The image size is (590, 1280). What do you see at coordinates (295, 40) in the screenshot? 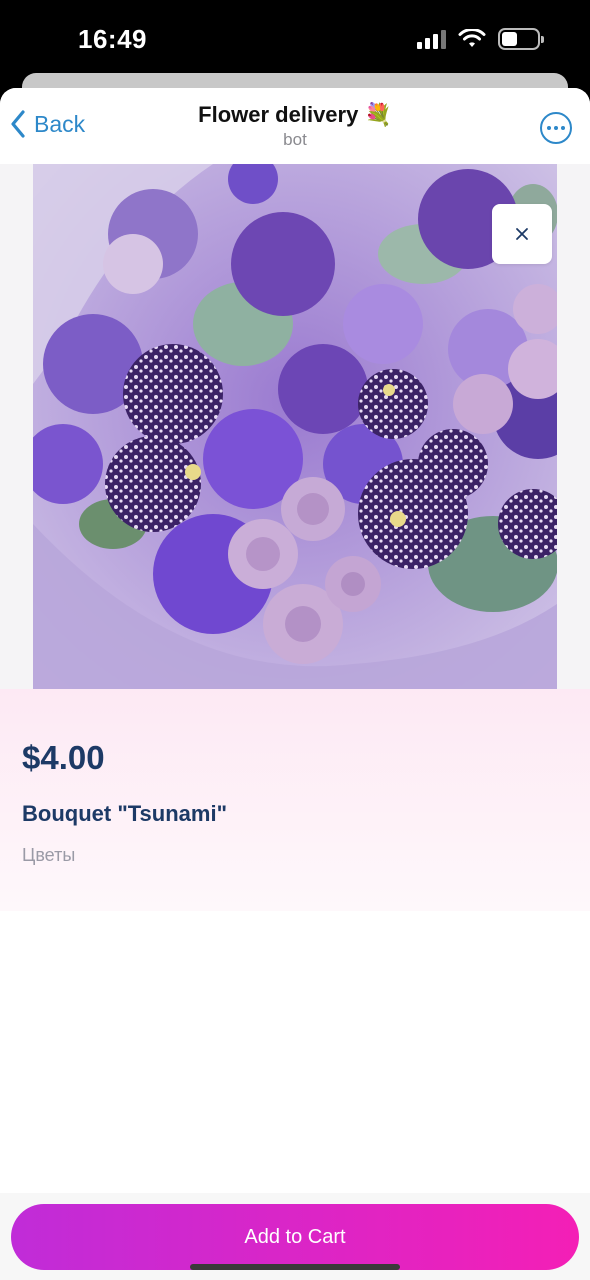
I see `status-bar: 16:49` at bounding box center [295, 40].